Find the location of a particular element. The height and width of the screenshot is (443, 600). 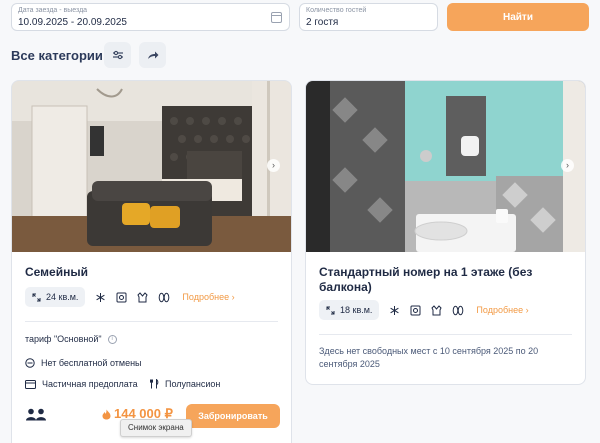

cutlery-icon is located at coordinates (154, 384).